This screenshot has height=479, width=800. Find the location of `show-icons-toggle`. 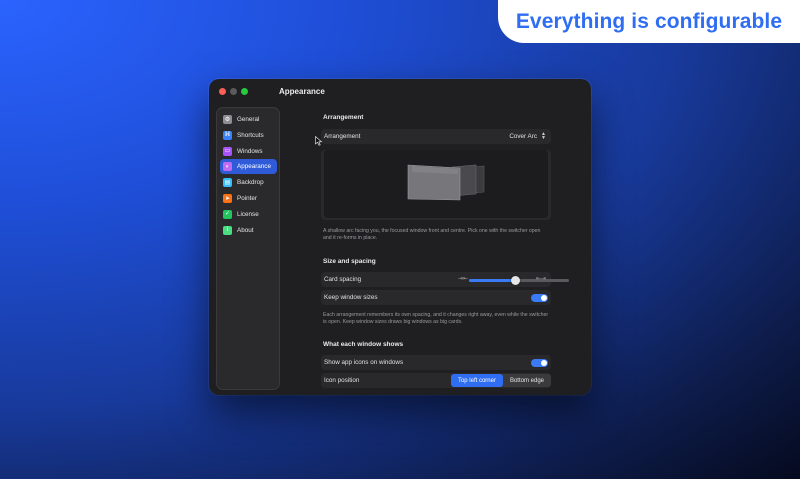

show-icons-toggle is located at coordinates (539, 363).